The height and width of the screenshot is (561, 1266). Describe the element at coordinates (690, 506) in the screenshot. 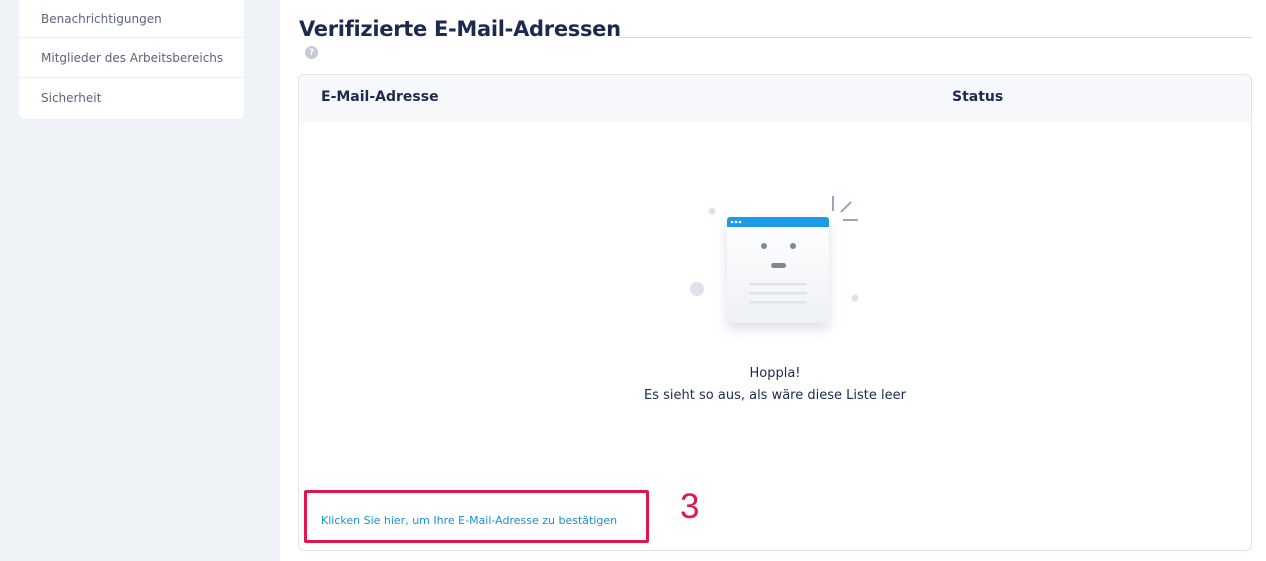

I see `annotation-step-number: 3` at that location.